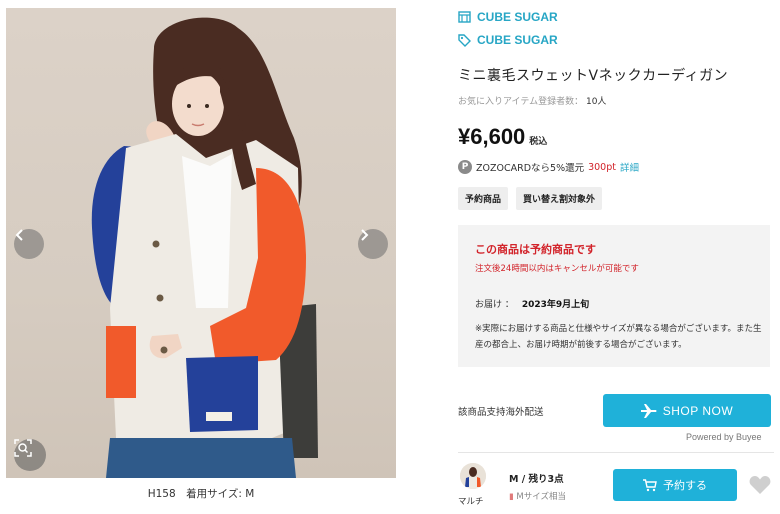 The height and width of the screenshot is (514, 780). I want to click on points-icon: P, so click(465, 167).